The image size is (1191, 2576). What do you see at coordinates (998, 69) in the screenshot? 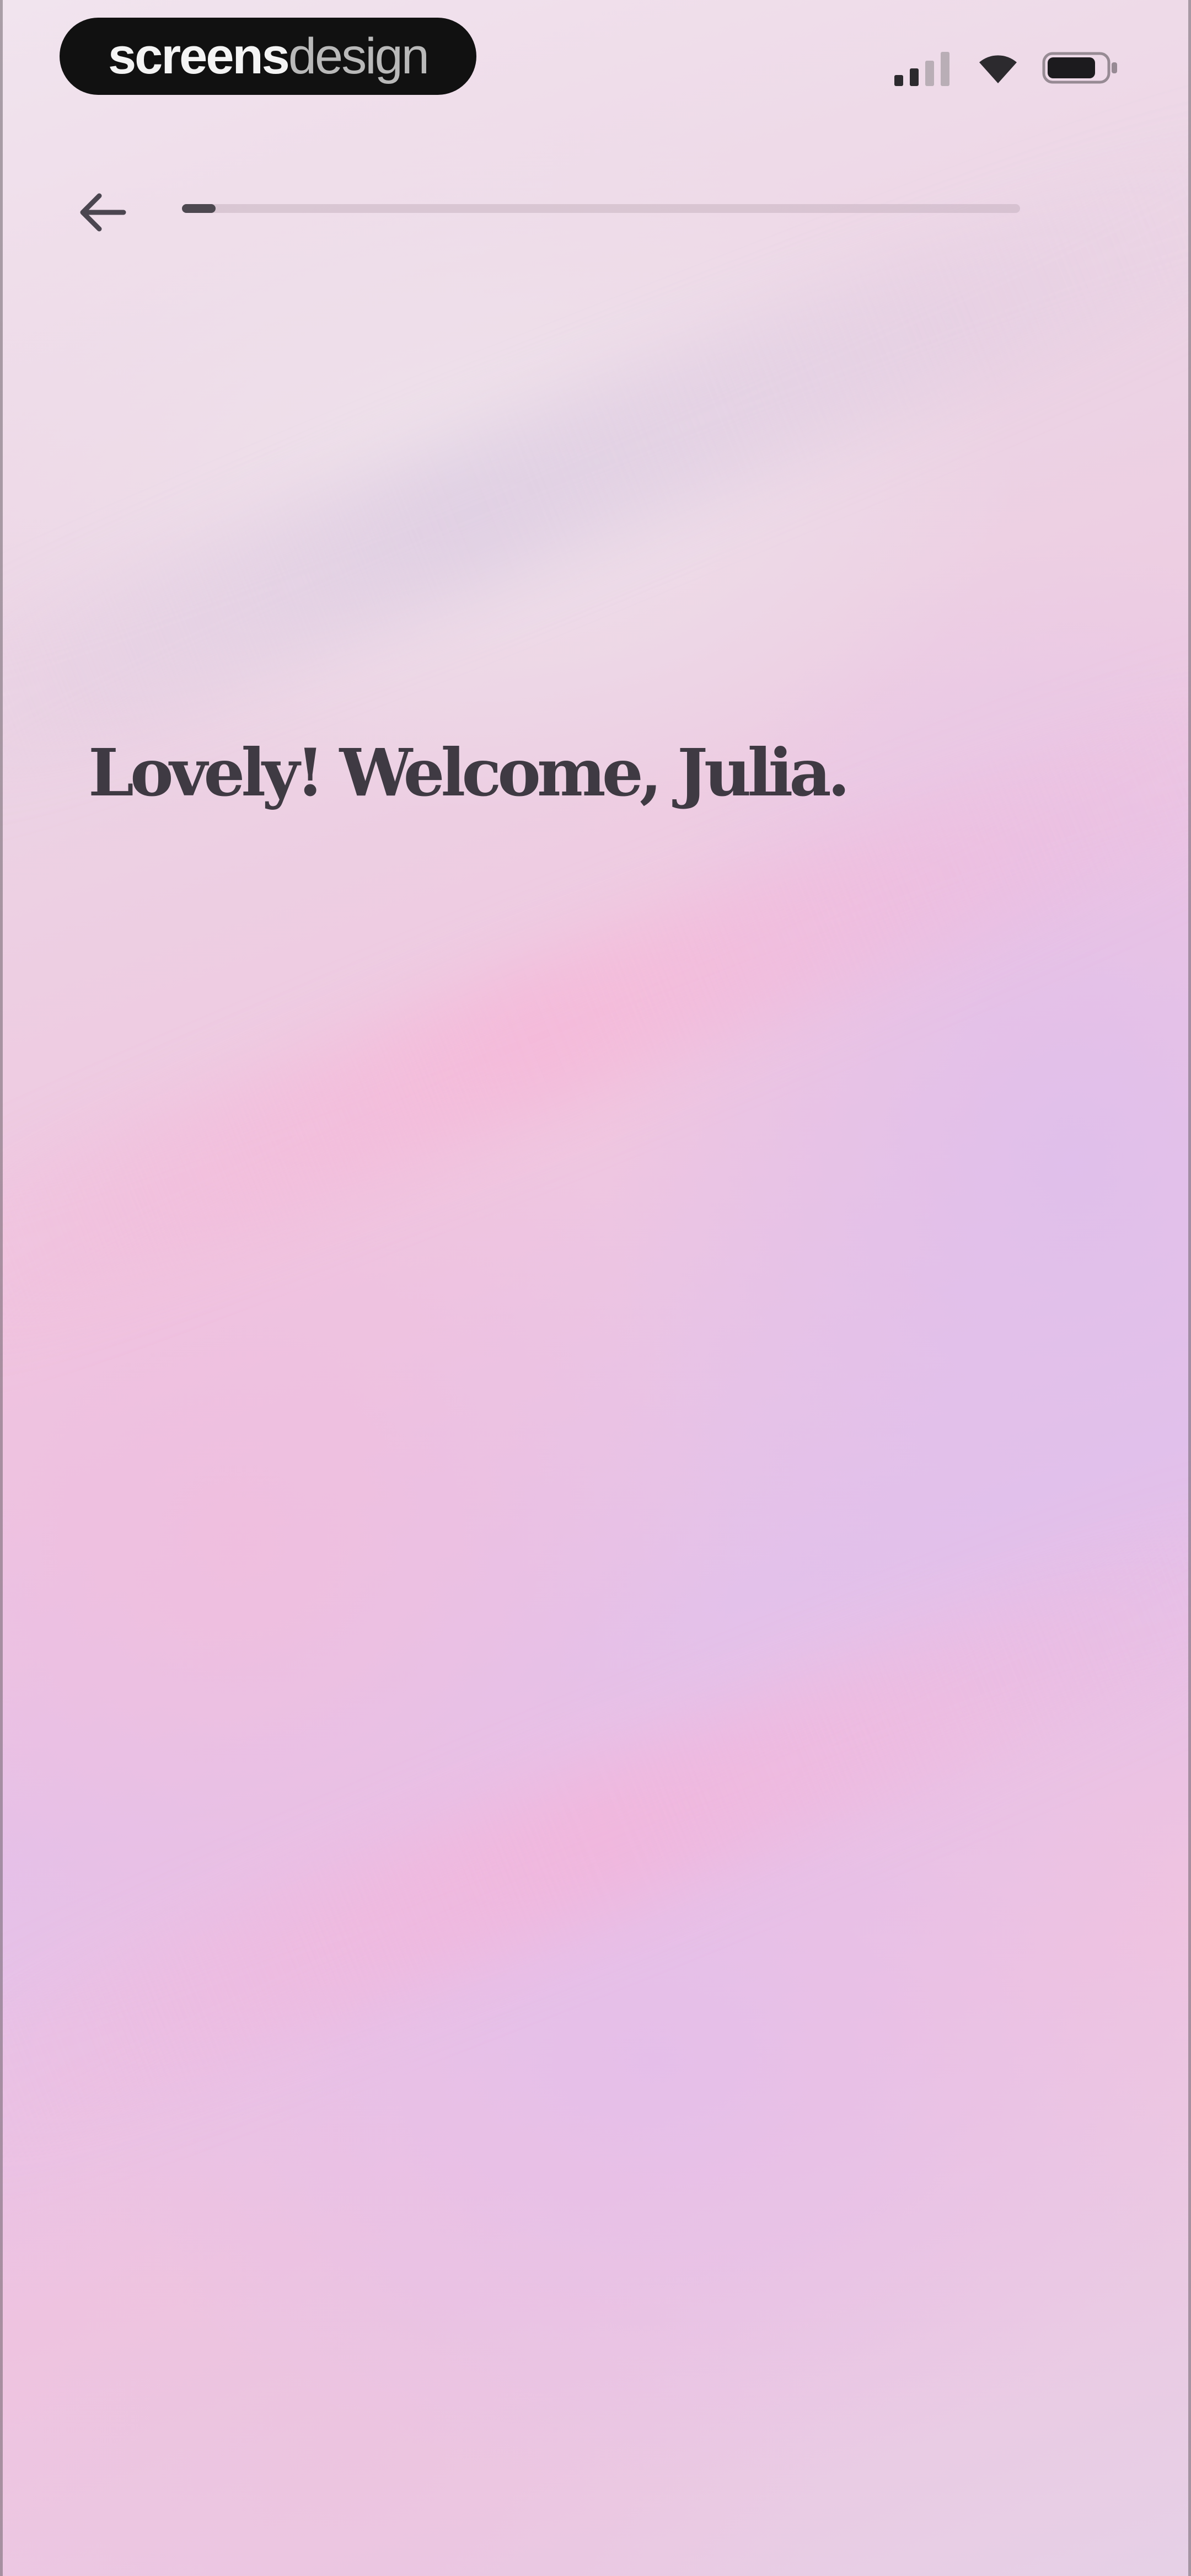
I see `wifi-icon` at bounding box center [998, 69].